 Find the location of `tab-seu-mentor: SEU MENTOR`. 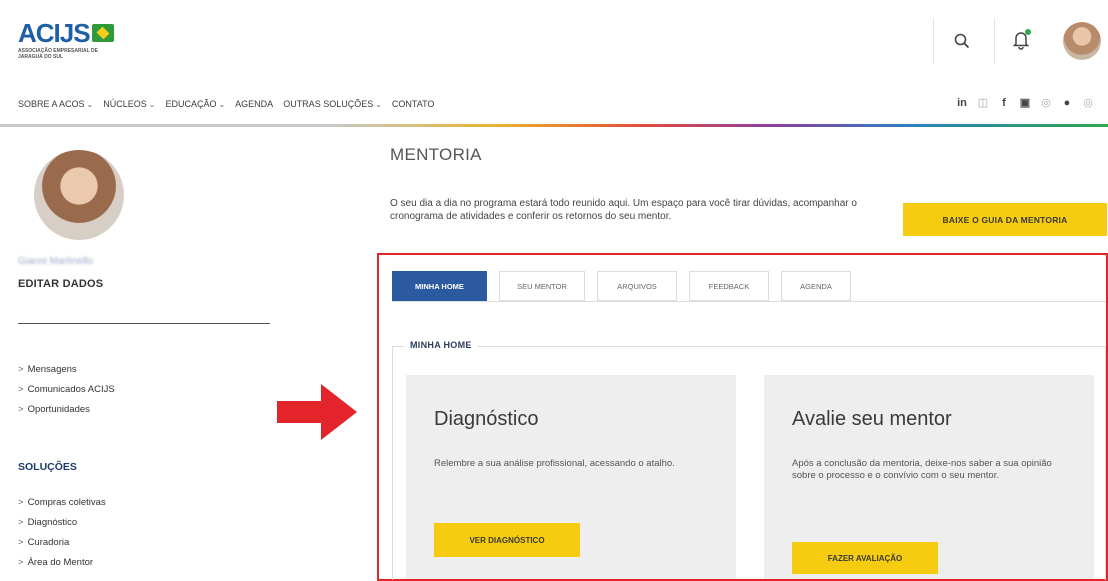

tab-seu-mentor: SEU MENTOR is located at coordinates (542, 286).